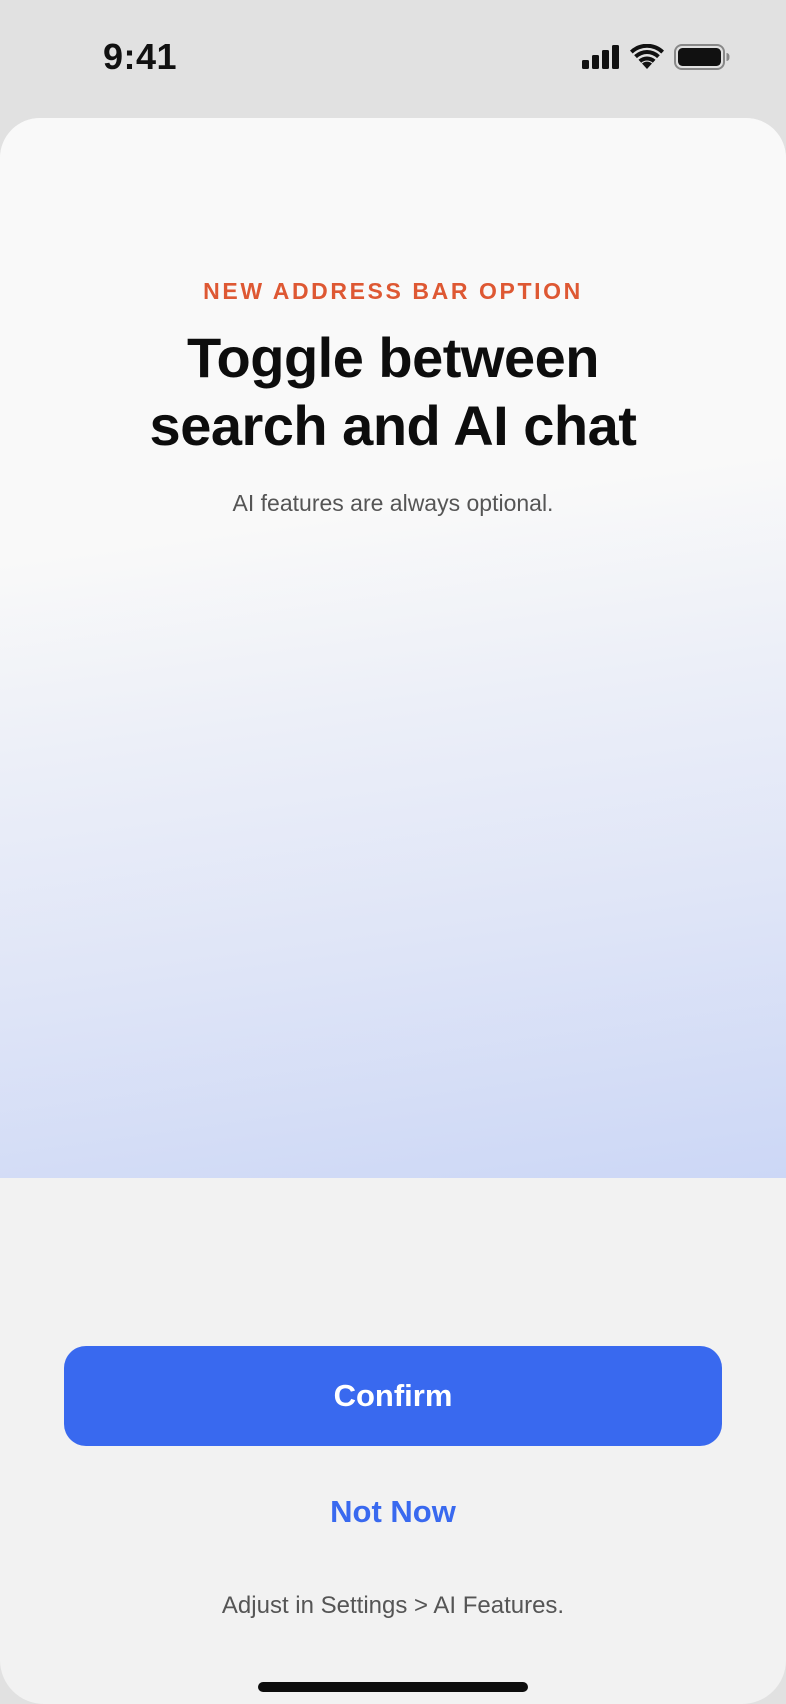 The image size is (786, 1704). What do you see at coordinates (601, 59) in the screenshot?
I see `cellular-signal-icon` at bounding box center [601, 59].